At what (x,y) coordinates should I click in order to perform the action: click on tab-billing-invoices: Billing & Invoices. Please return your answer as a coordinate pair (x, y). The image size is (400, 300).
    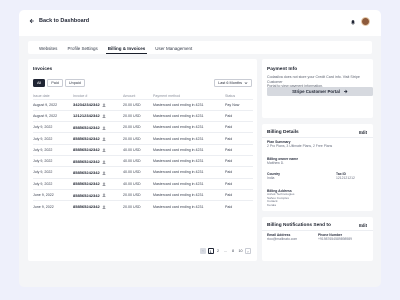
    Looking at the image, I should click on (127, 50).